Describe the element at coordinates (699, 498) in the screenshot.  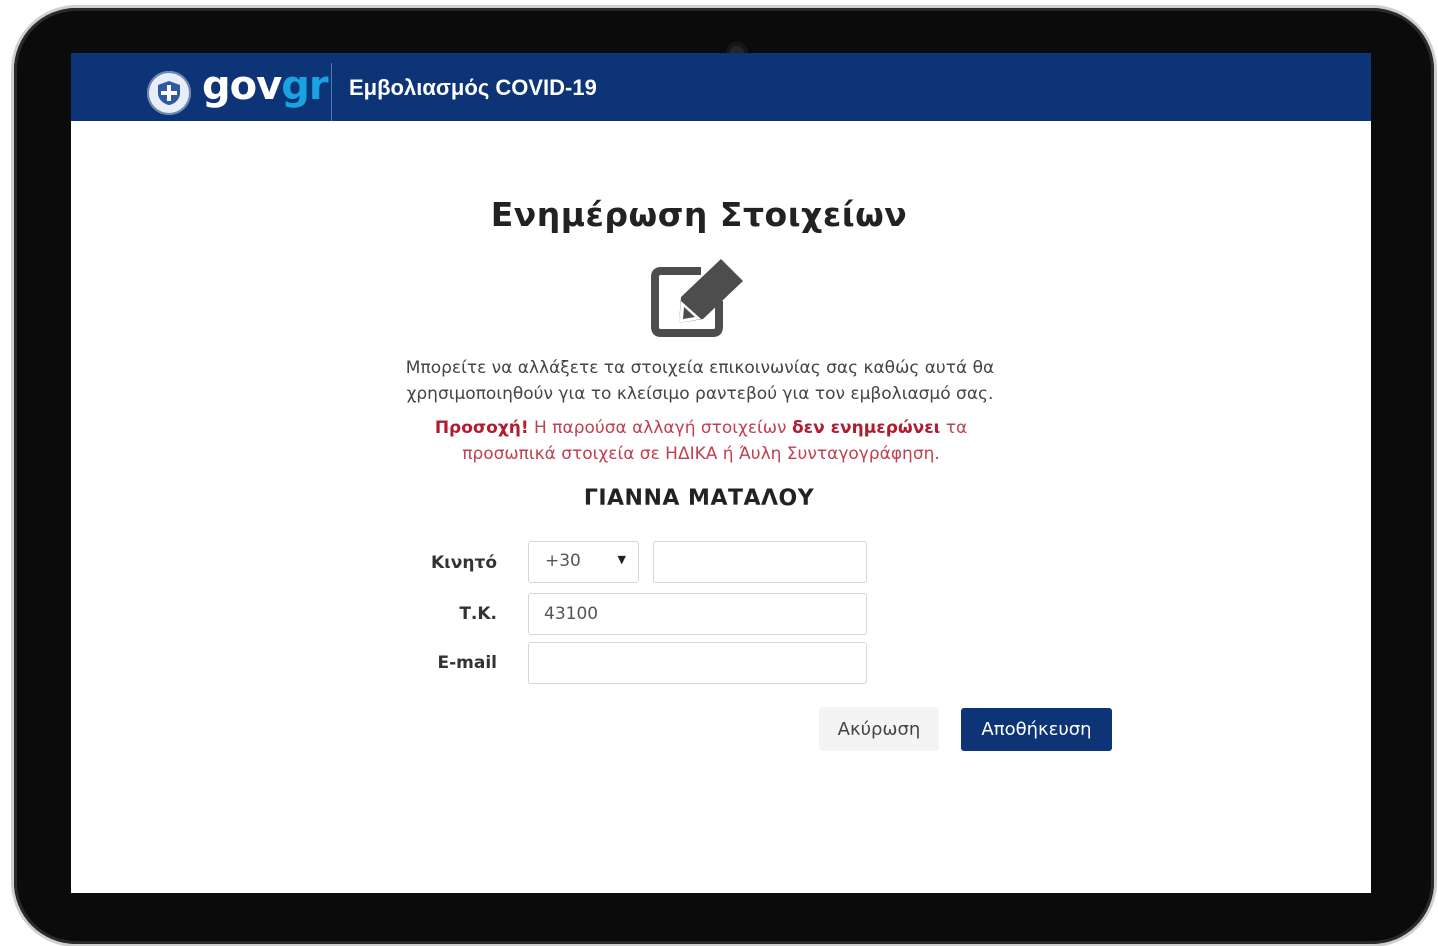
I see `person-name: ΓΙΑΝΝΑ ΜΑΤΑΛΟΥ` at that location.